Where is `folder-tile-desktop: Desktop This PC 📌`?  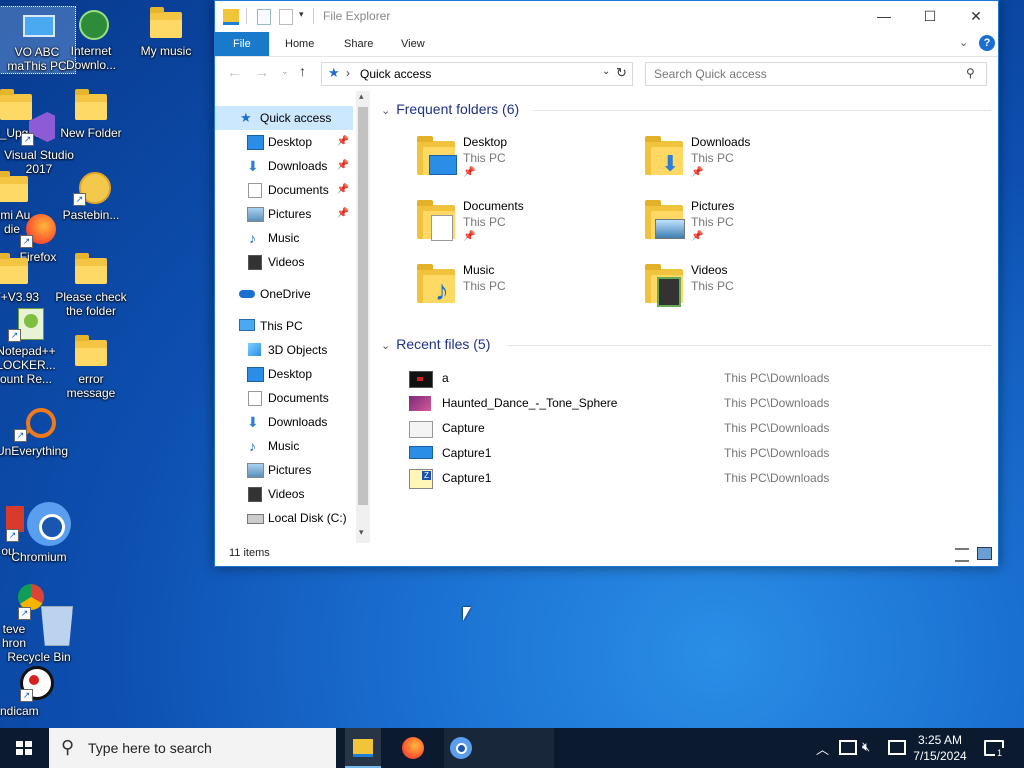 folder-tile-desktop: Desktop This PC 📌 is located at coordinates (525, 162).